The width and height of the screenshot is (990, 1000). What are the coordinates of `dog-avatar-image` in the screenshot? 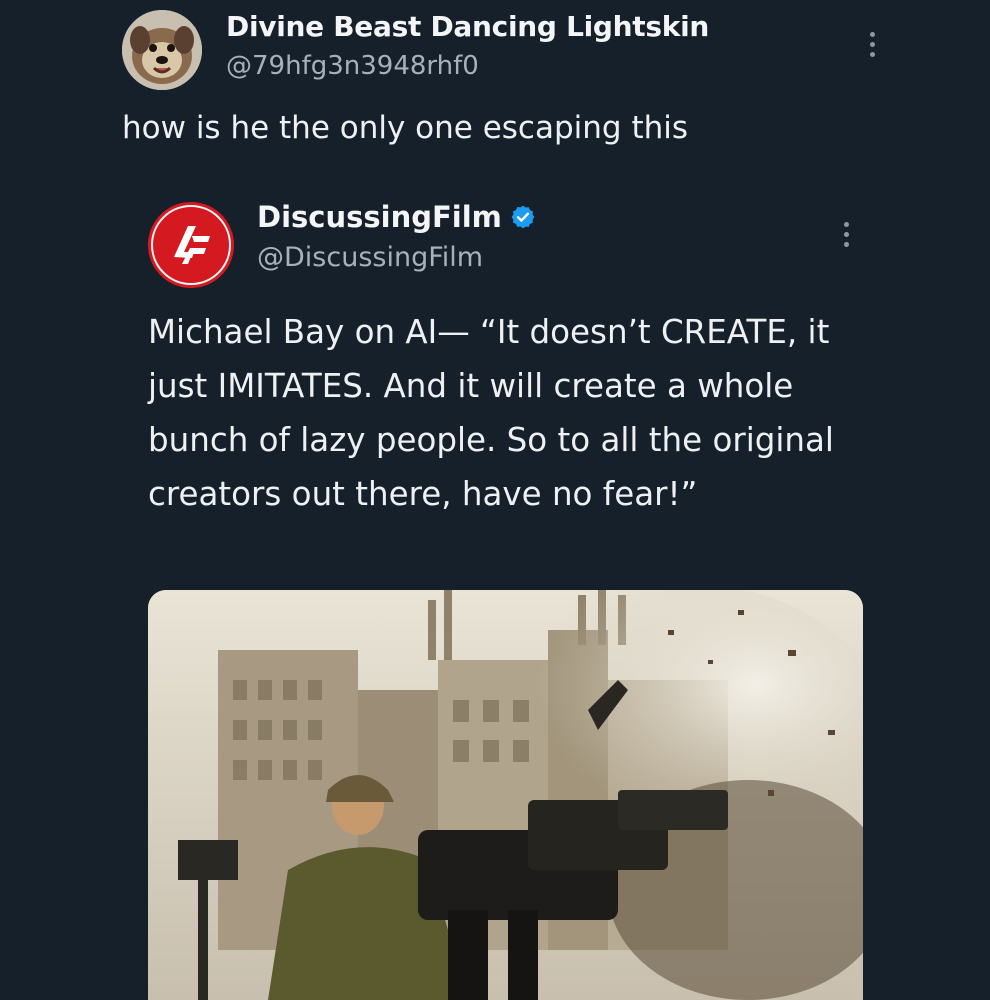 It's located at (162, 50).